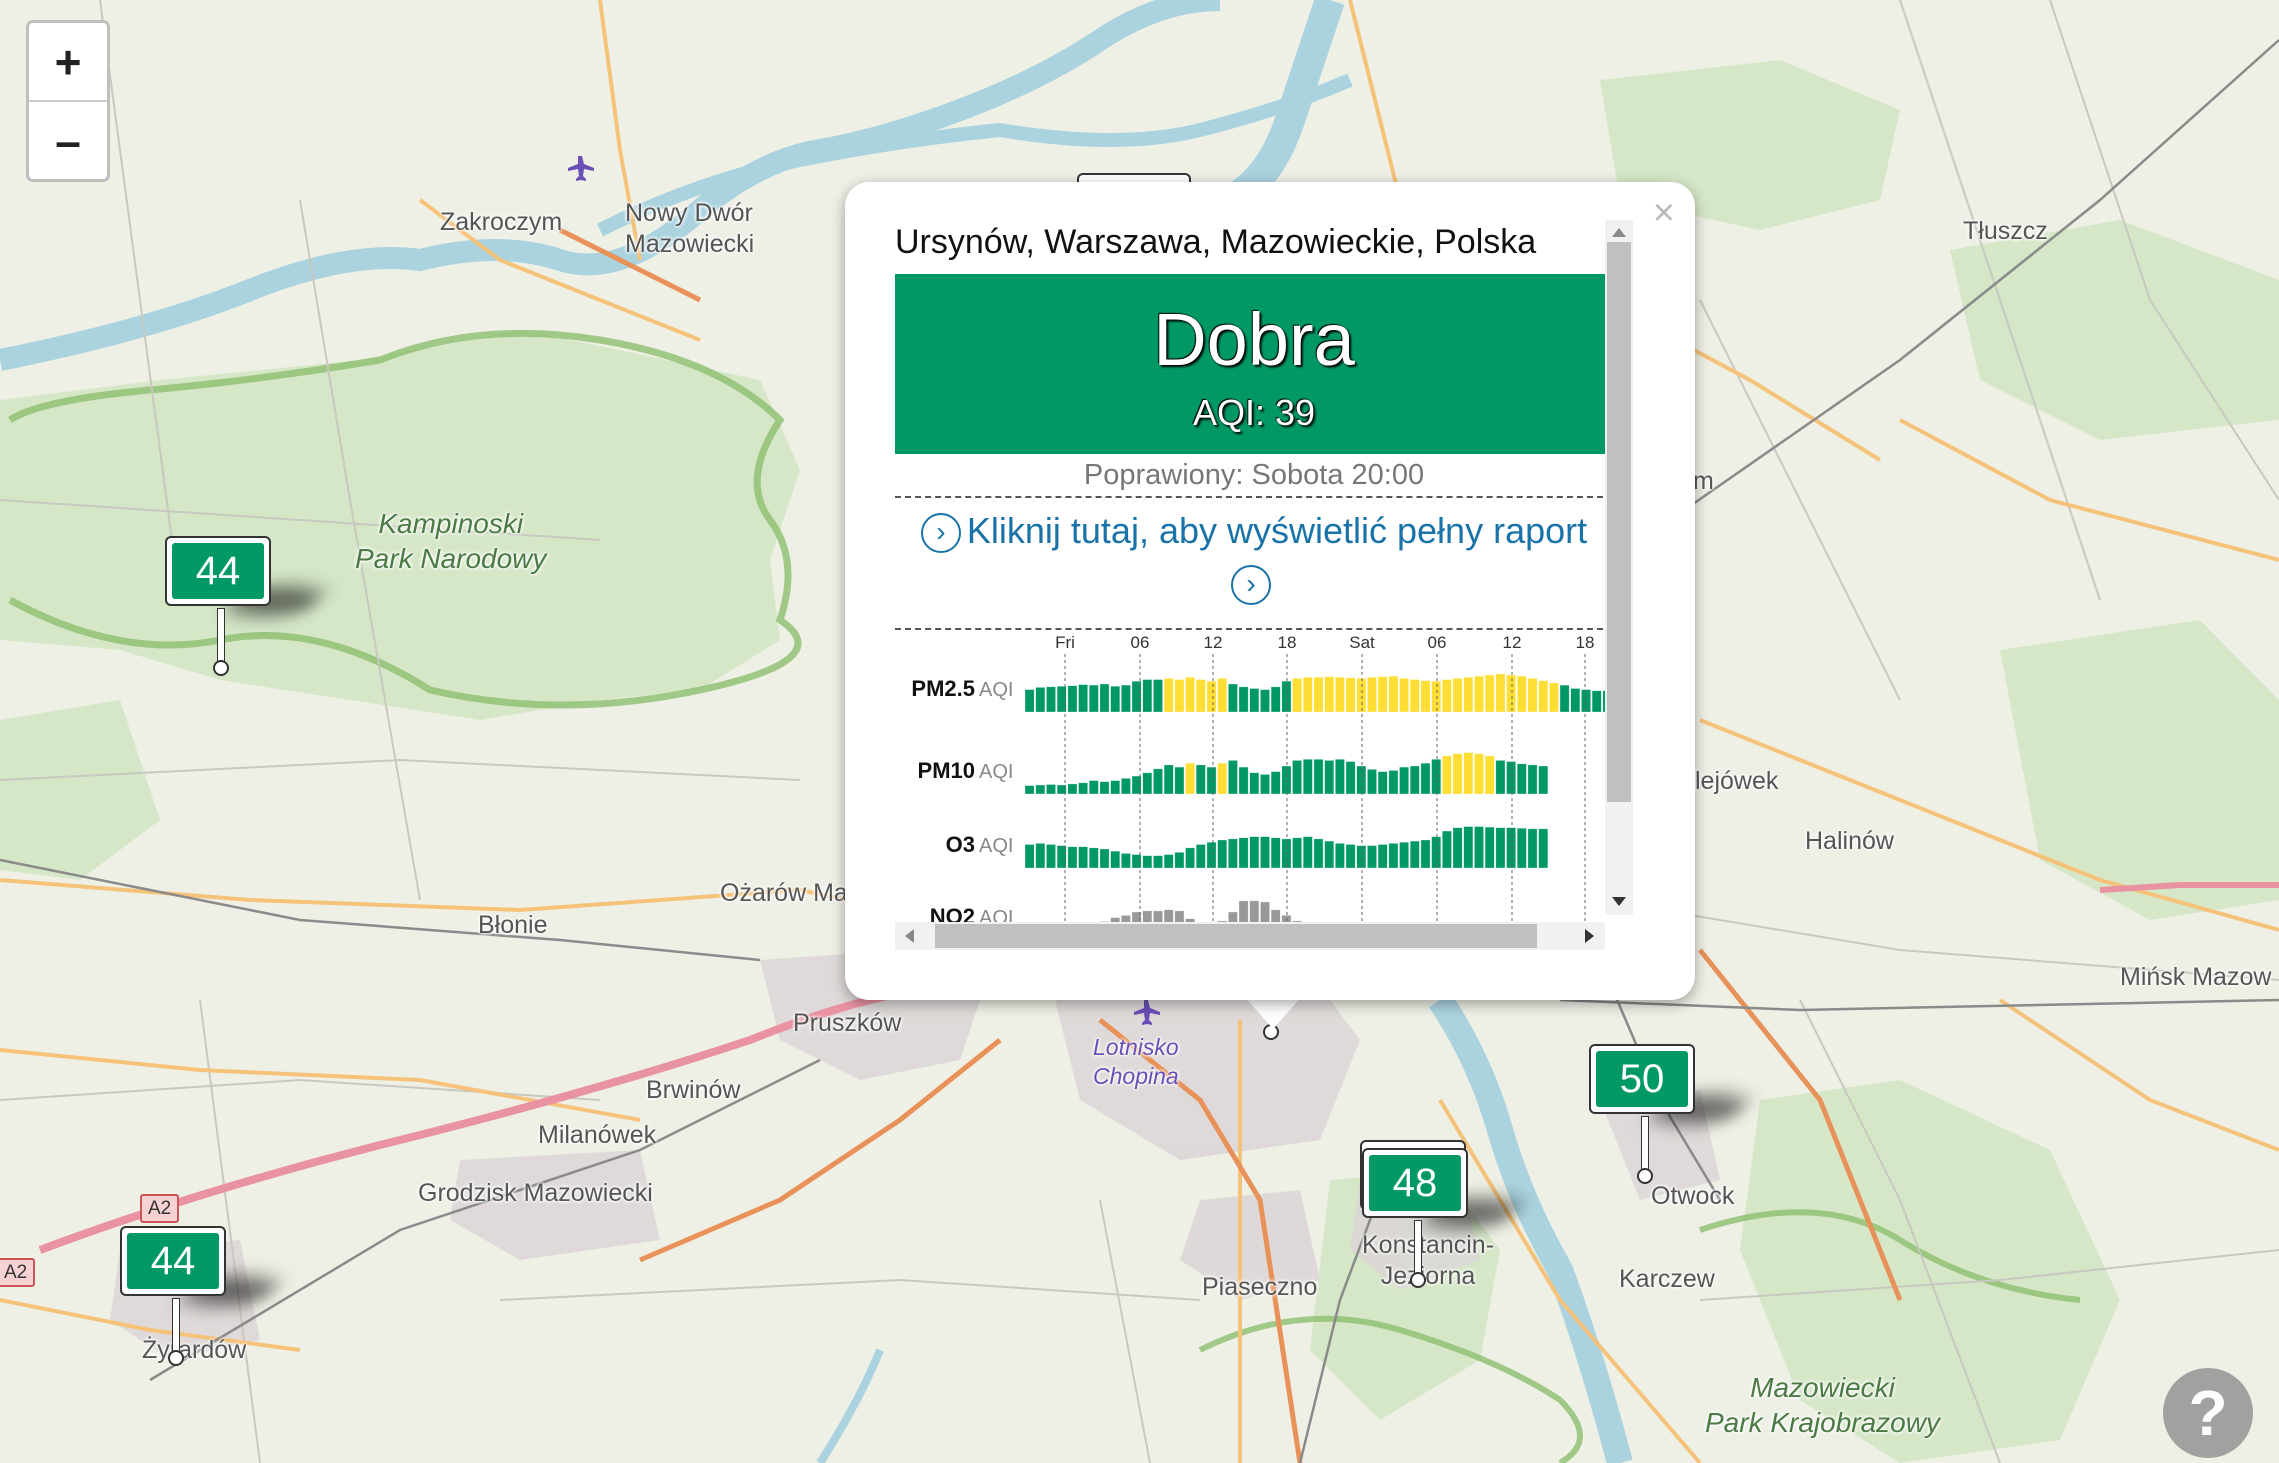 Image resolution: width=2279 pixels, height=1463 pixels. Describe the element at coordinates (535, 1193) in the screenshot. I see `place-grodzisk: Grodzisk Mazowiecki` at that location.